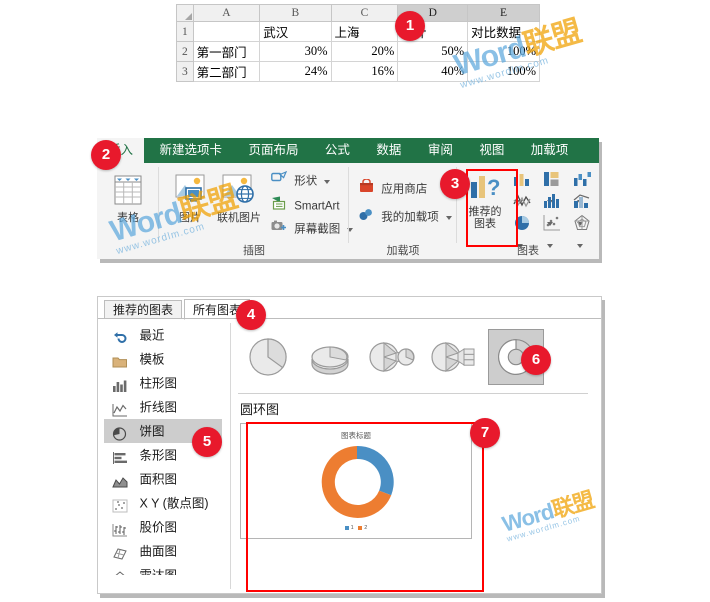 This screenshot has width=710, height=602. Describe the element at coordinates (174, 503) in the screenshot. I see `sidebar-item-label: X Y (散点图)` at that location.